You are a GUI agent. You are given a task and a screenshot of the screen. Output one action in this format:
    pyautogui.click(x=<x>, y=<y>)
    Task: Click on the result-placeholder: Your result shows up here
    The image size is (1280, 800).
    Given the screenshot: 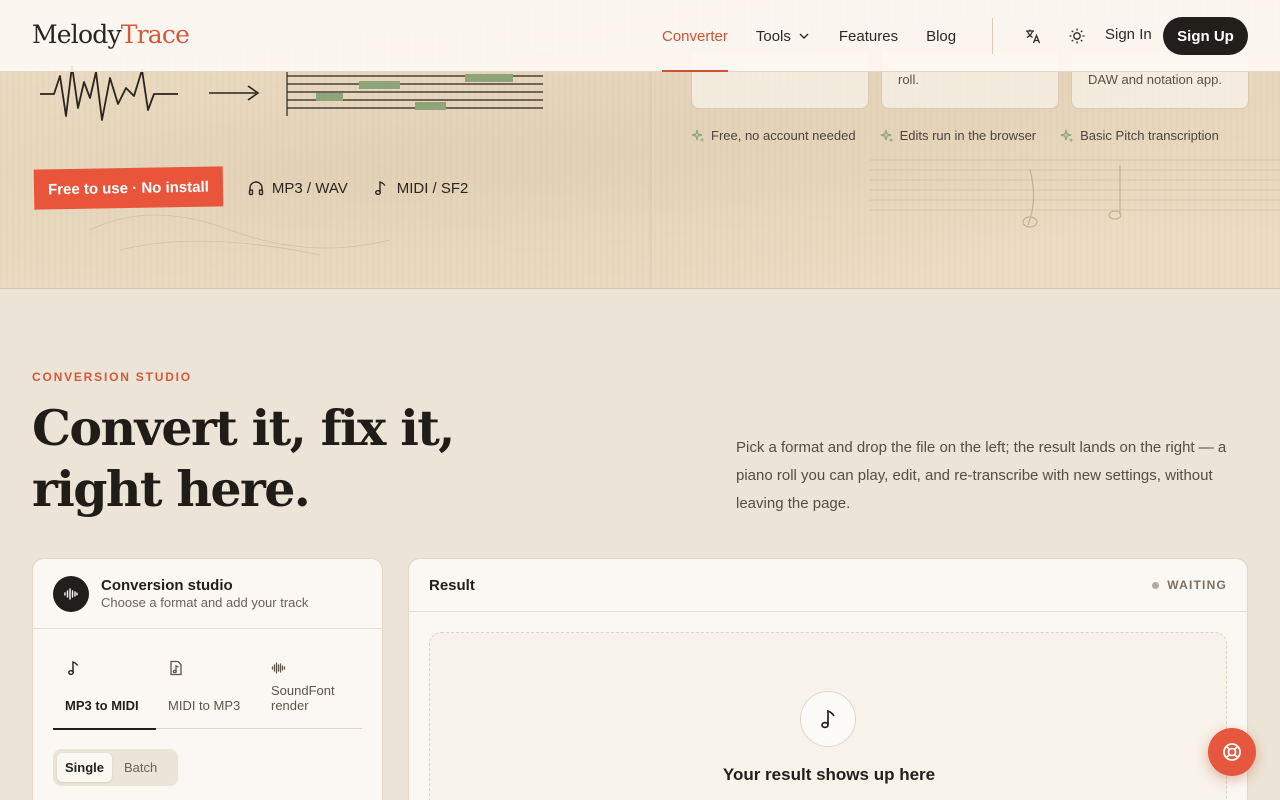 What is the action you would take?
    pyautogui.click(x=828, y=716)
    